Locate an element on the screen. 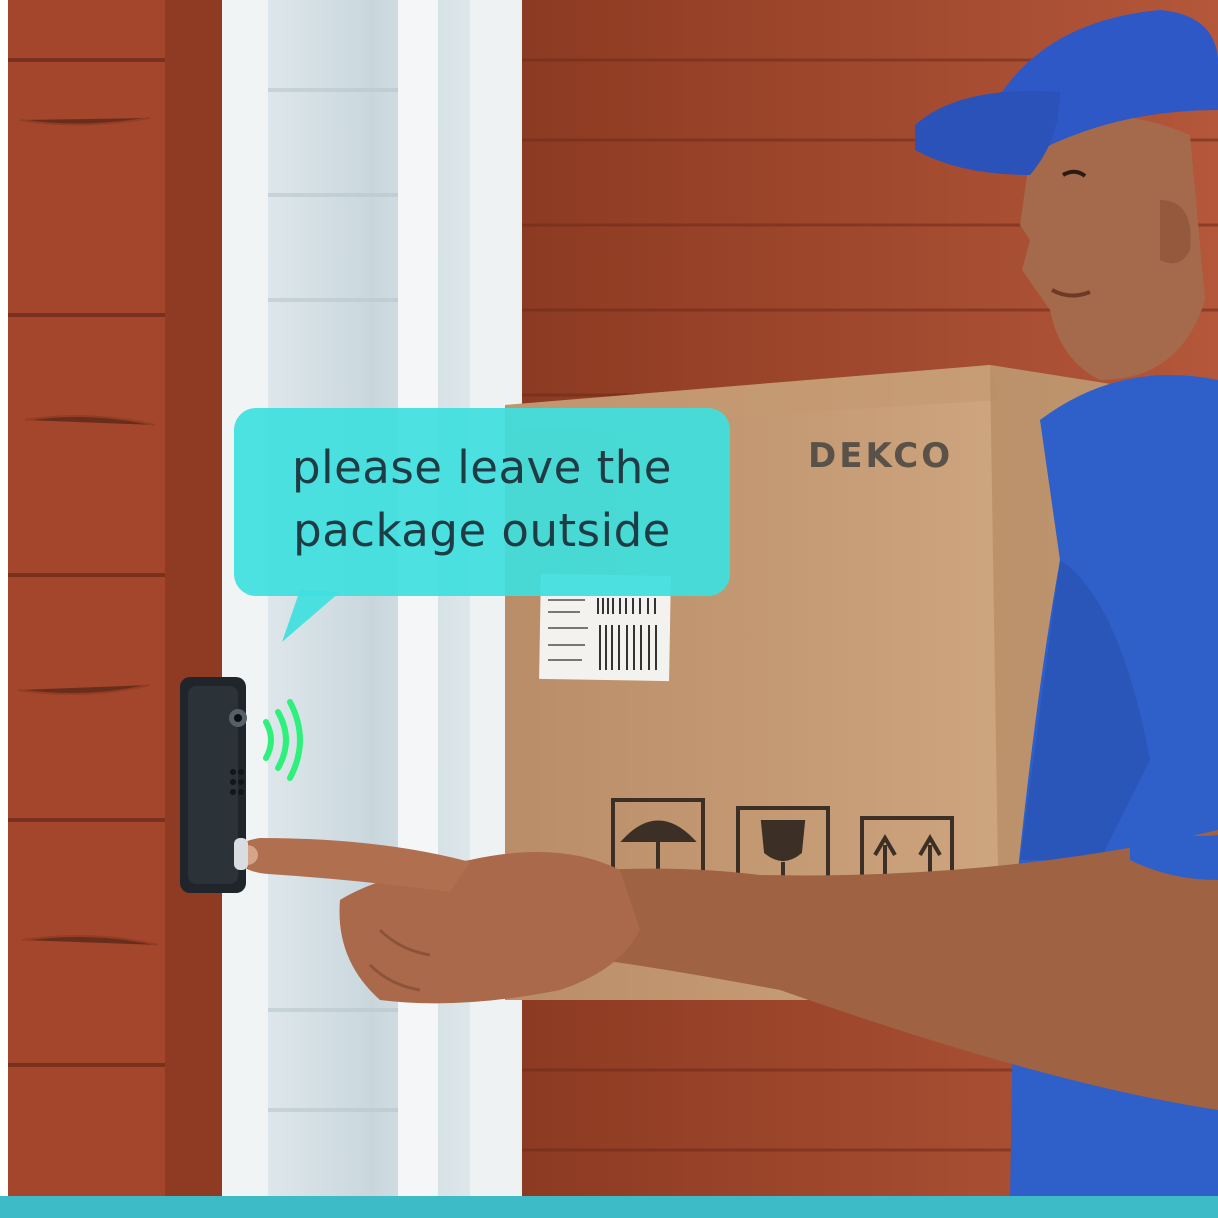 This screenshot has width=1218, height=1218. wood-post-edge is located at coordinates (193, 600).